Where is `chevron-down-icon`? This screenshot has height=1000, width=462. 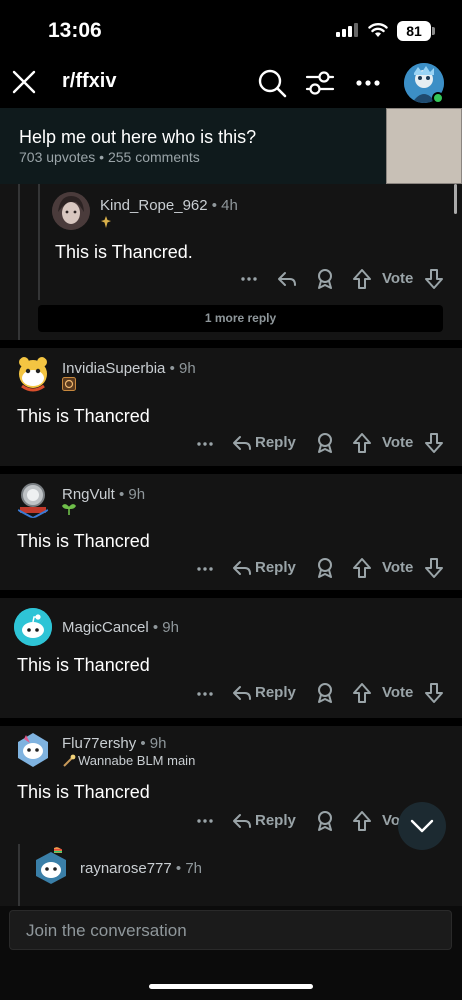
chevron-down-icon is located at coordinates (422, 826).